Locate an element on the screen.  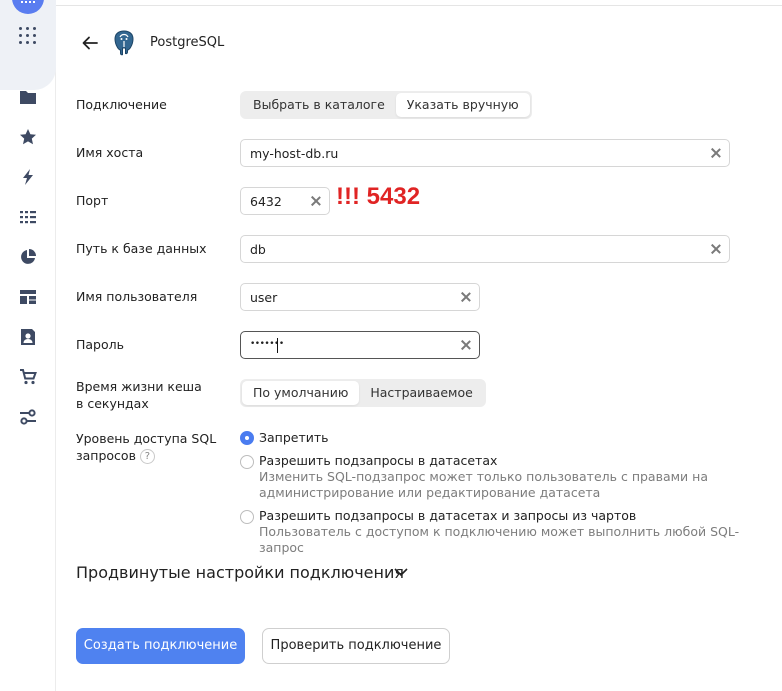
password-value: ••••••• is located at coordinates (267, 344).